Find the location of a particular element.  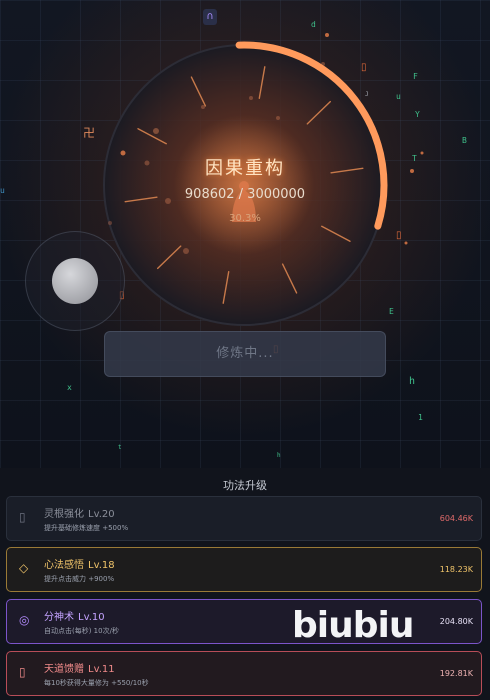

target-icon: ◎ is located at coordinates (24, 620).